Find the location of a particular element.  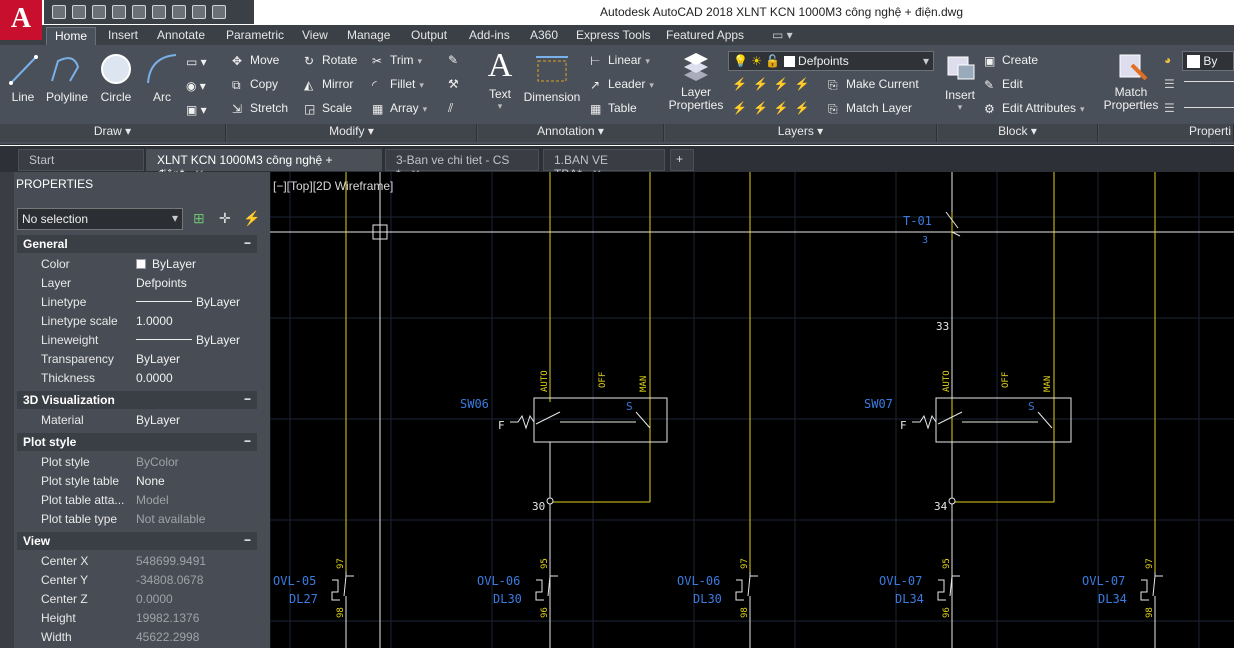

linear-dim-button: ⊢ Linear ▾ is located at coordinates (620, 60).